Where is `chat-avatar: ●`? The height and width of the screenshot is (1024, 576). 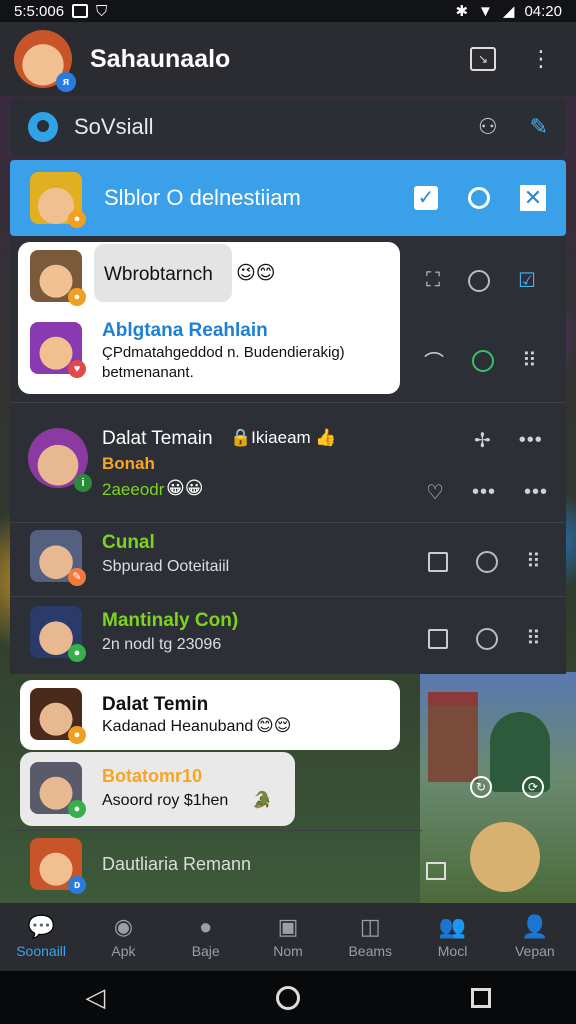 chat-avatar: ● is located at coordinates (58, 200).